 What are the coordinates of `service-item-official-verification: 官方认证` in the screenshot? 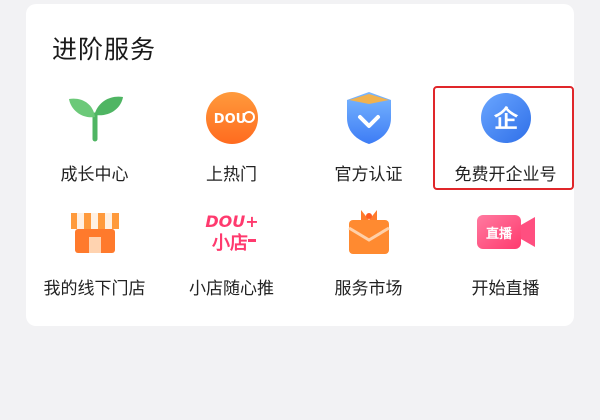 It's located at (368, 147).